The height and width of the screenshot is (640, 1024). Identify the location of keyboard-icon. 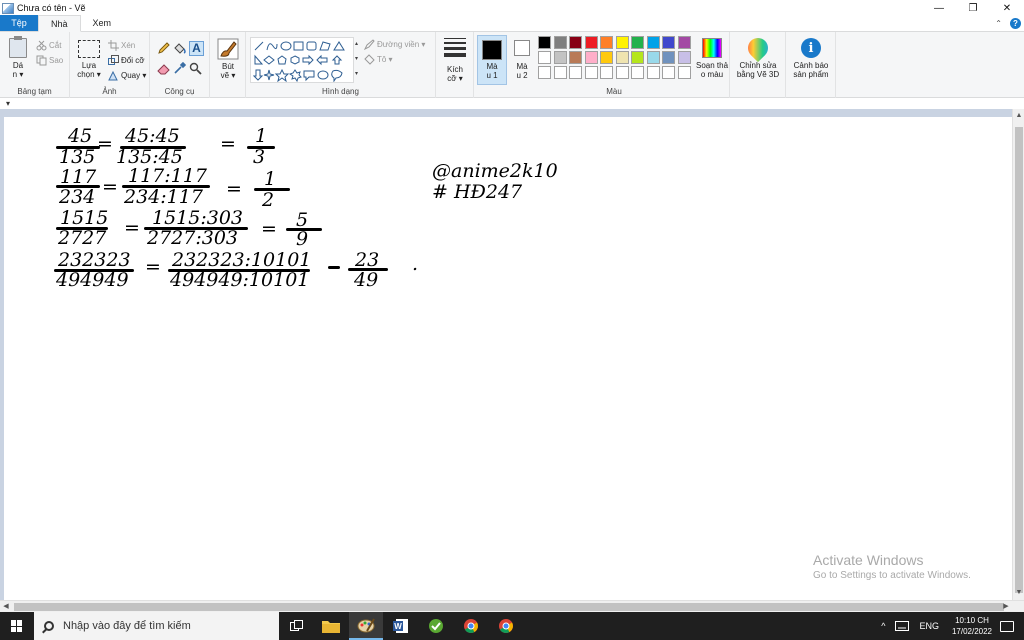
(902, 626).